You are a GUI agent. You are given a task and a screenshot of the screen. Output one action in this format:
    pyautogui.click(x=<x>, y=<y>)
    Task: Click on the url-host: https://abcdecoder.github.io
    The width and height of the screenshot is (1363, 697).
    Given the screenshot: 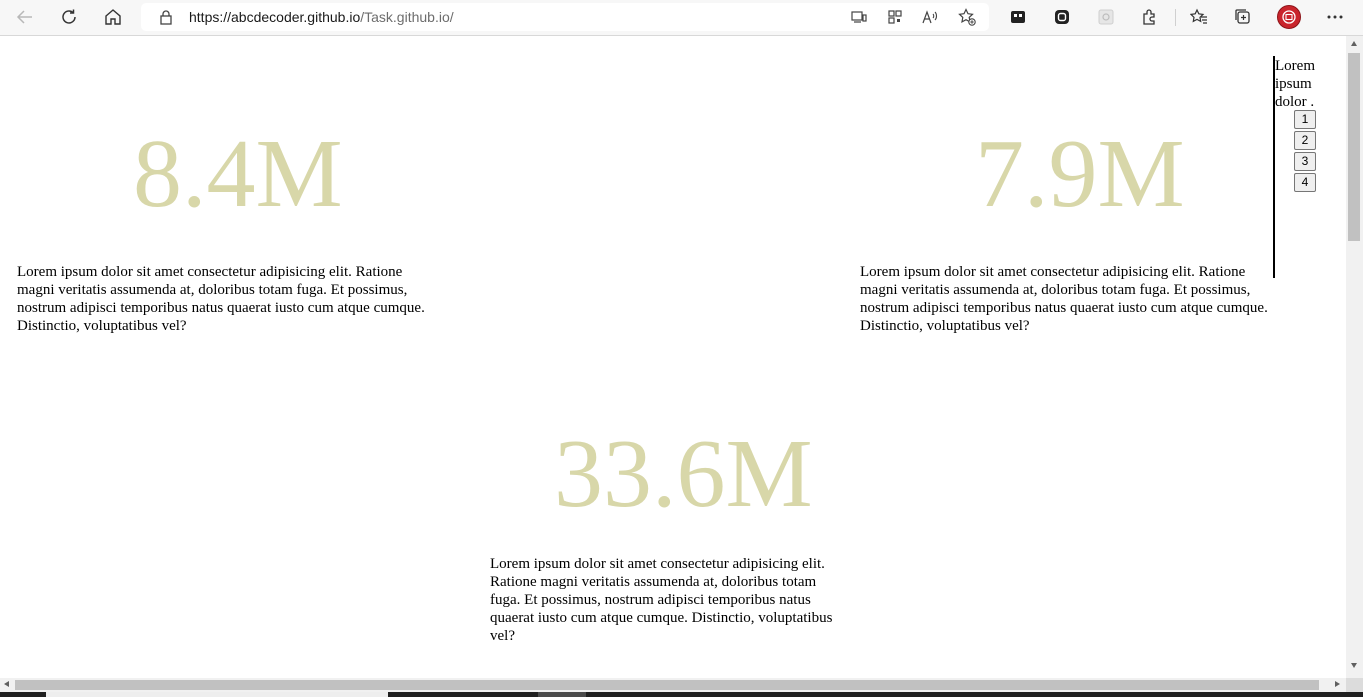 What is the action you would take?
    pyautogui.click(x=275, y=17)
    